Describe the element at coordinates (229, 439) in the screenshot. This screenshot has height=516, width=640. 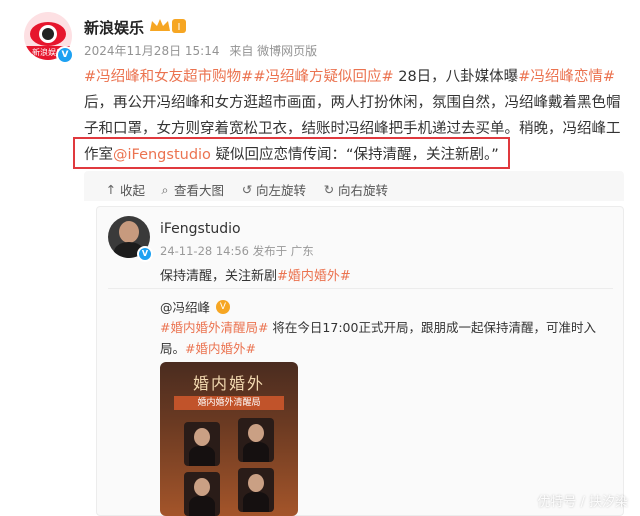
I see `drama-poster-image: 婚内婚外 婚内婚外清醒局` at that location.